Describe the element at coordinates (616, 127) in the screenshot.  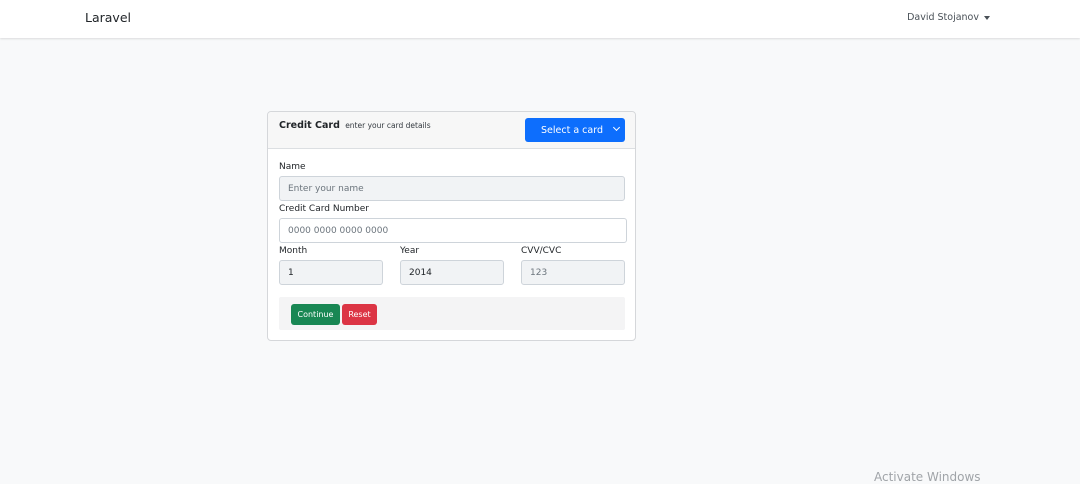
I see `chevron-down-icon` at that location.